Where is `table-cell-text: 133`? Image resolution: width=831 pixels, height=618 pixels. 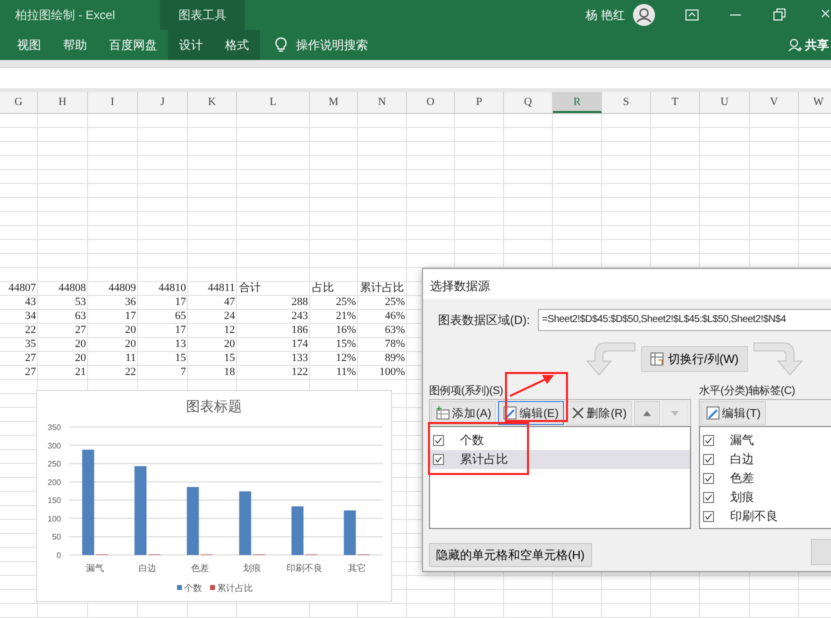
table-cell-text: 133 is located at coordinates (299, 359).